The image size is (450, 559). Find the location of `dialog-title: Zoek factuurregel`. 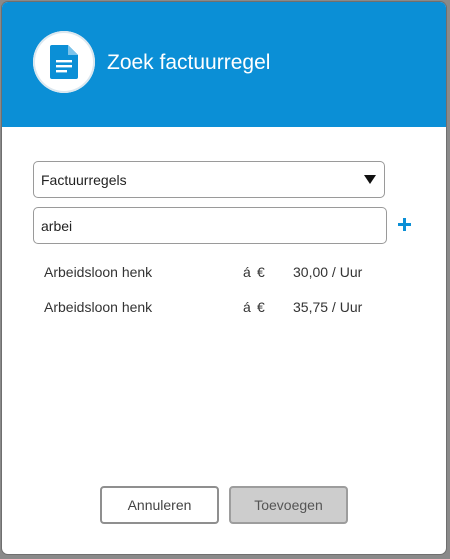

dialog-title: Zoek factuurregel is located at coordinates (189, 62).